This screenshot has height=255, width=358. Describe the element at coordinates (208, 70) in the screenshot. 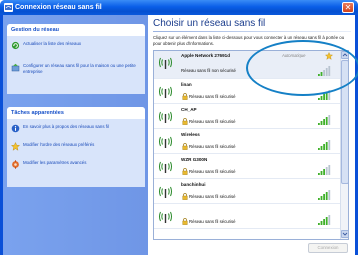

I see `network-security: Réseau sans fil non sécurisé` at that location.